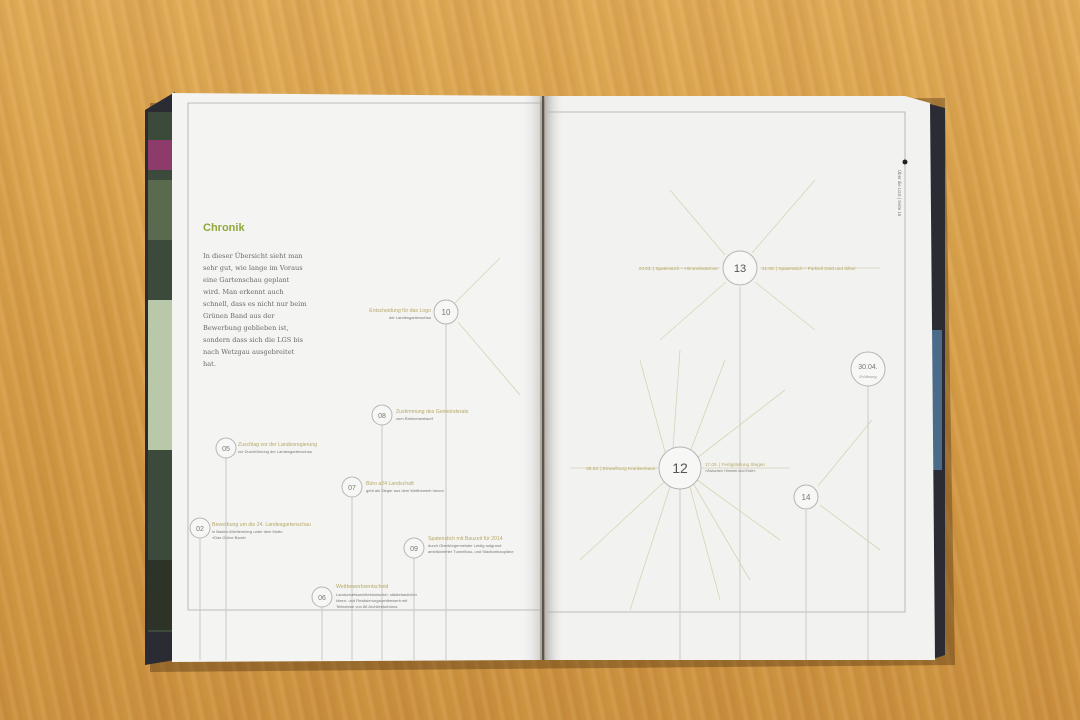 The height and width of the screenshot is (720, 1080). Describe the element at coordinates (277, 445) in the screenshot. I see `entry-05-title: Zuschlag vor der Landesregierung` at that location.